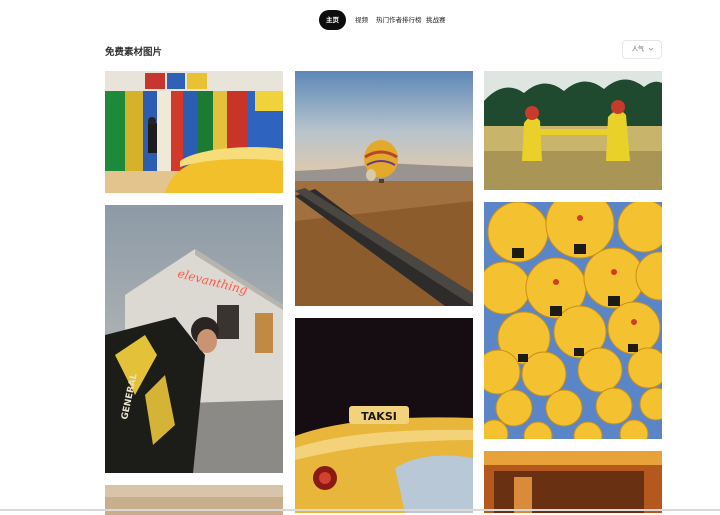 Image resolution: width=720 pixels, height=515 pixels. I want to click on photo-colorful-wall, so click(194, 132).